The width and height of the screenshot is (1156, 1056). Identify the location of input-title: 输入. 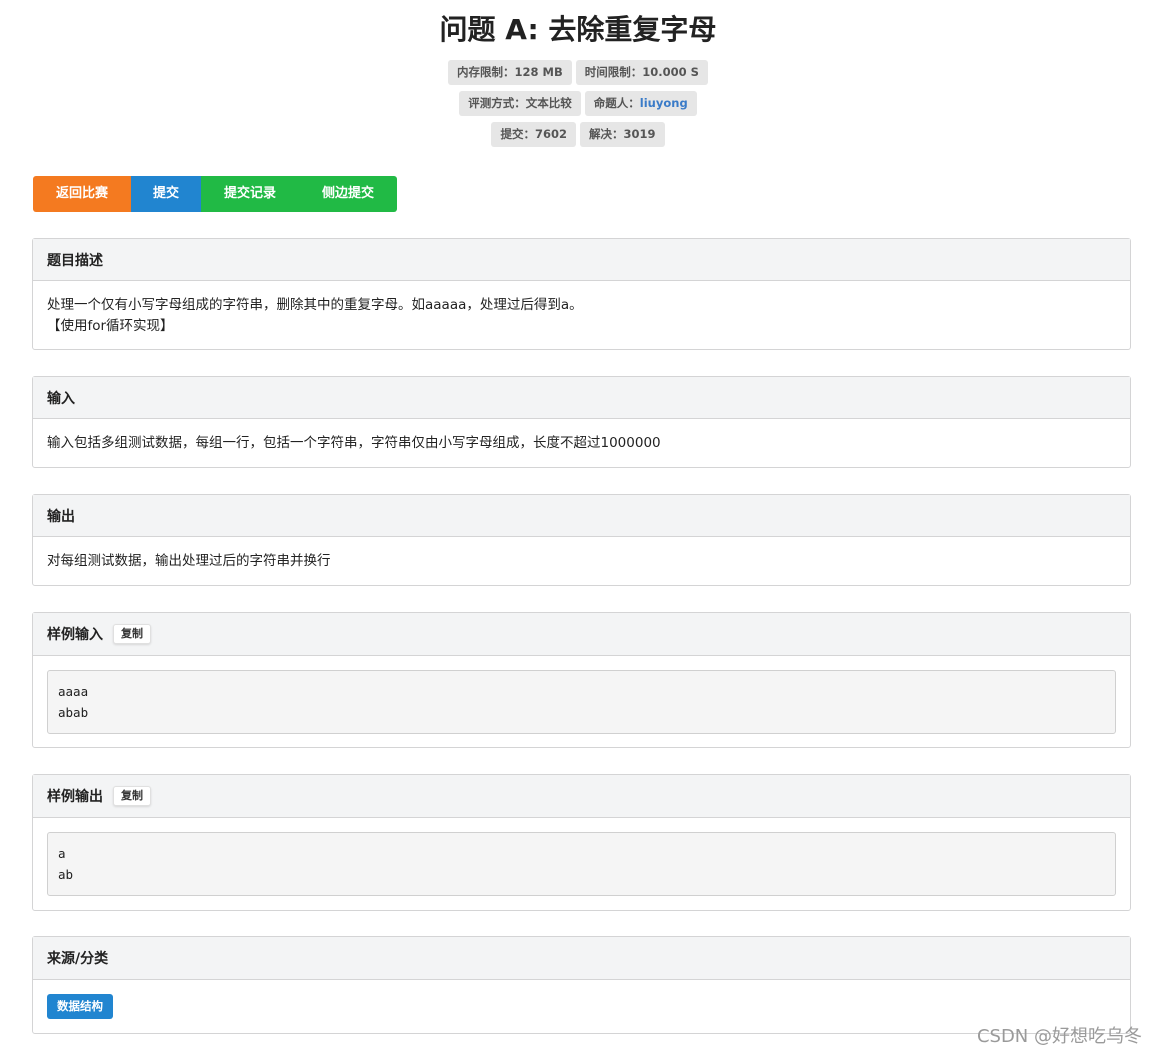
(61, 398).